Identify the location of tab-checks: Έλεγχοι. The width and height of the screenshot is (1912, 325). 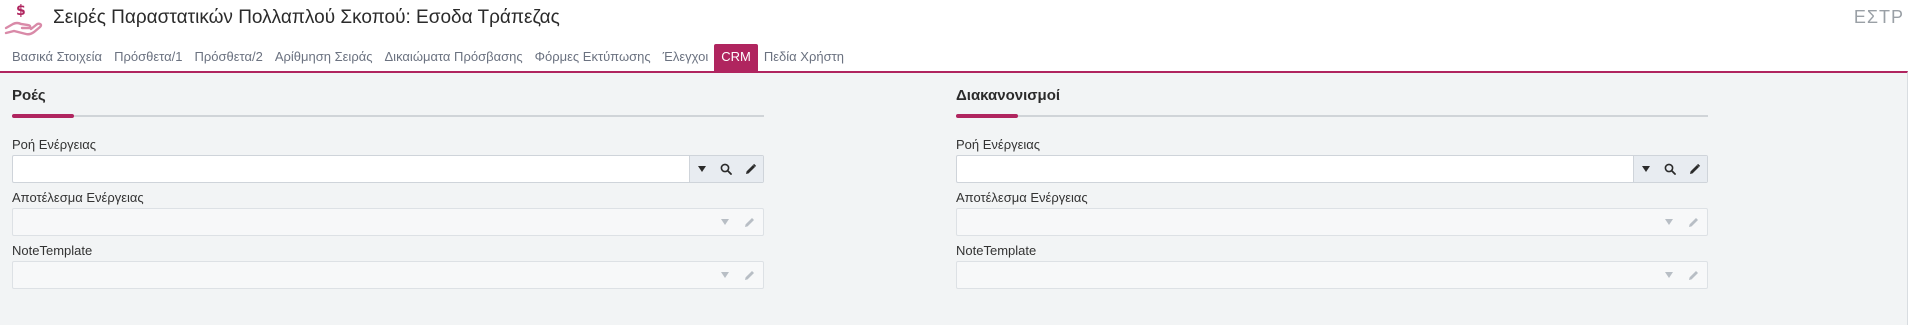
(686, 57).